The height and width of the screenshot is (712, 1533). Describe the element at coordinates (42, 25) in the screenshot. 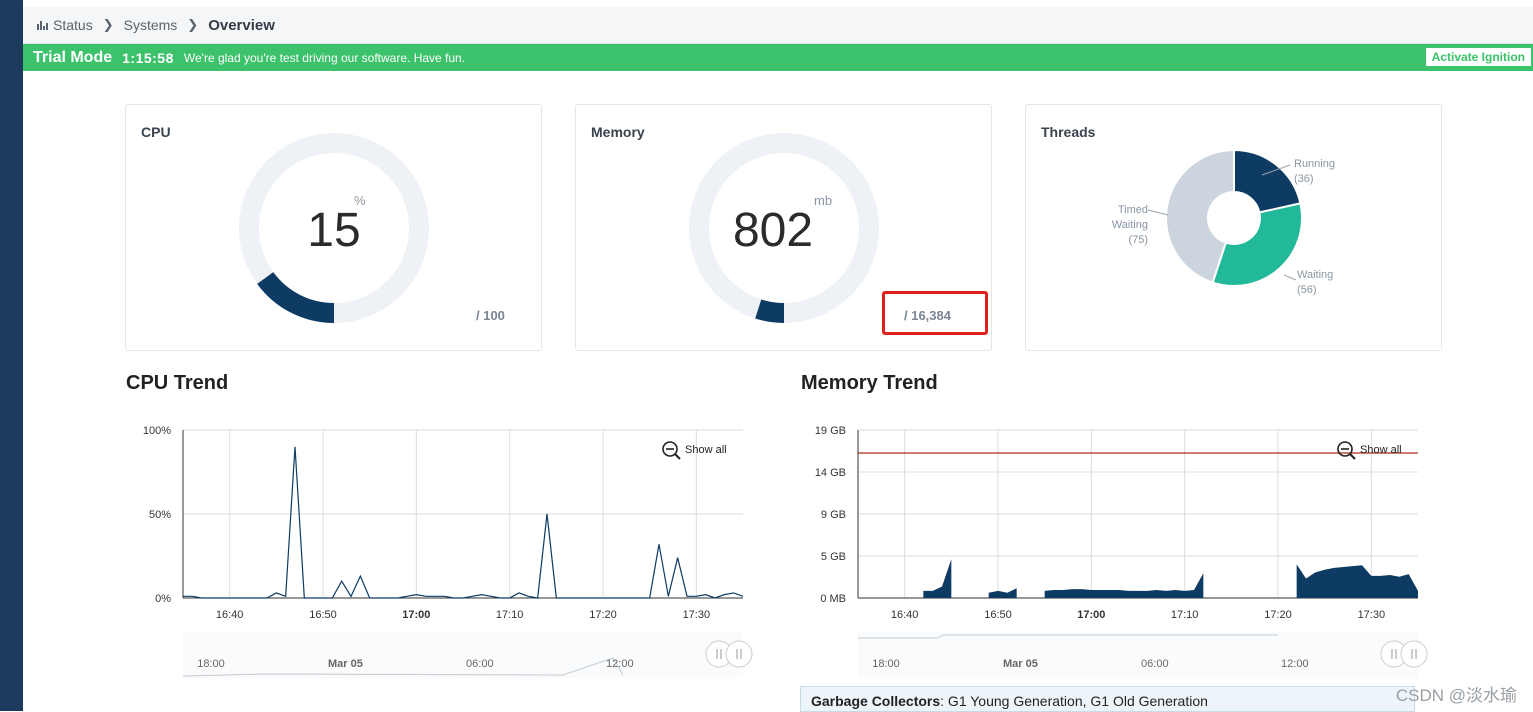

I see `status-chart-icon` at that location.